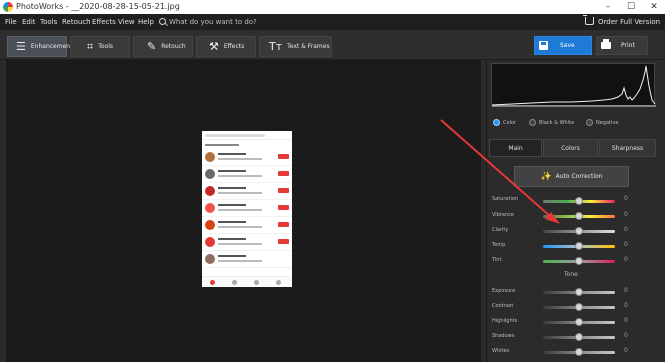 This screenshot has width=665, height=362. What do you see at coordinates (496, 122) in the screenshot?
I see `radio-selected-icon` at bounding box center [496, 122].